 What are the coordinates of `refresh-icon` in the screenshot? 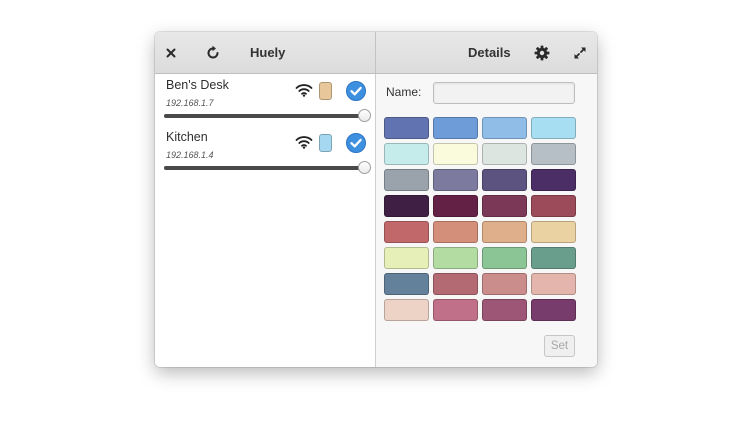 It's located at (213, 52).